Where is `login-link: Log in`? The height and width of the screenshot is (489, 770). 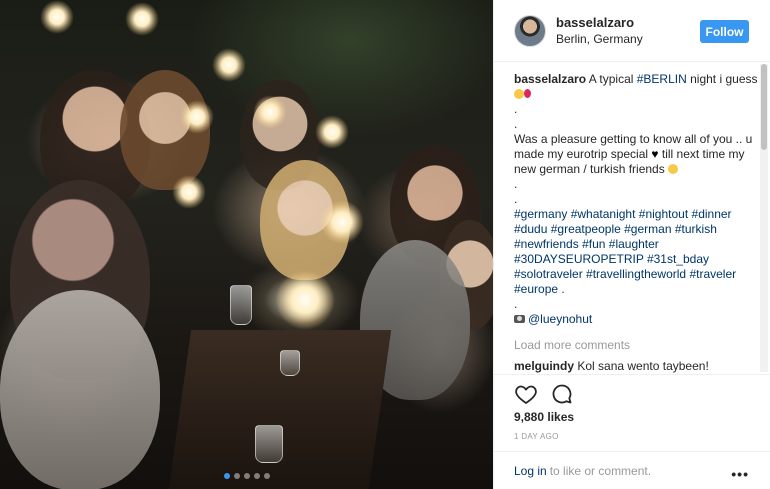
login-link: Log in is located at coordinates (530, 471).